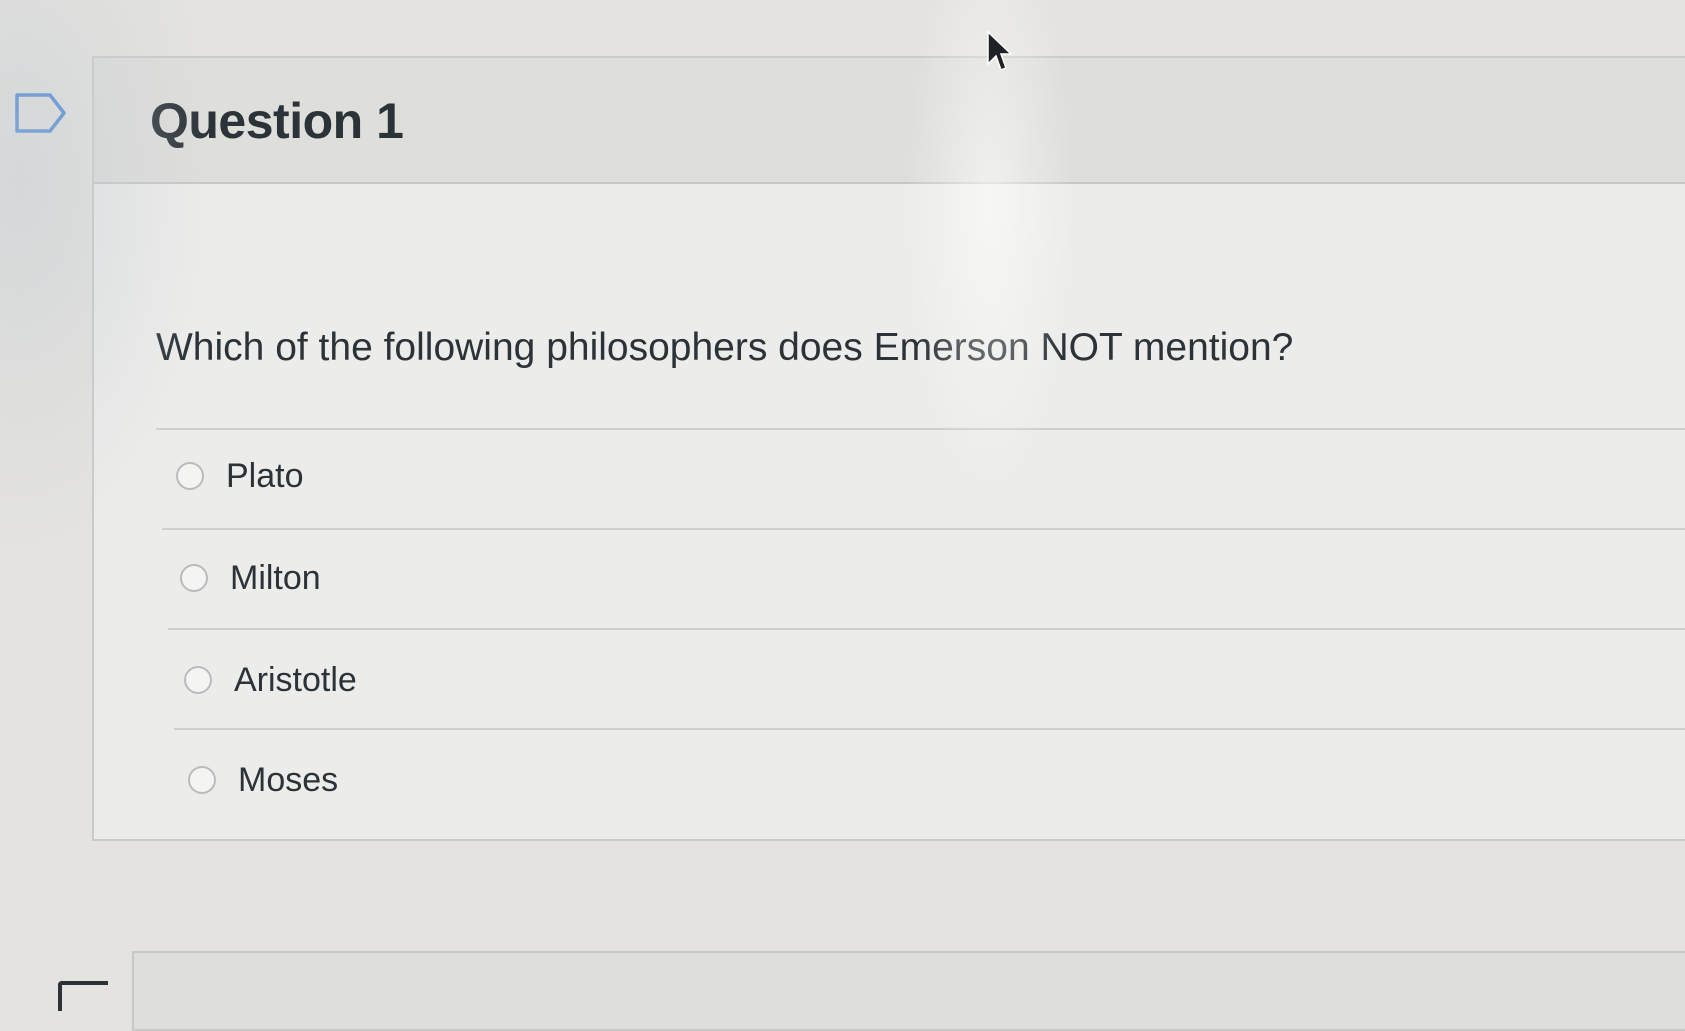 The image size is (1685, 1031). I want to click on answer-option-aristotle: Aristotle, so click(270, 680).